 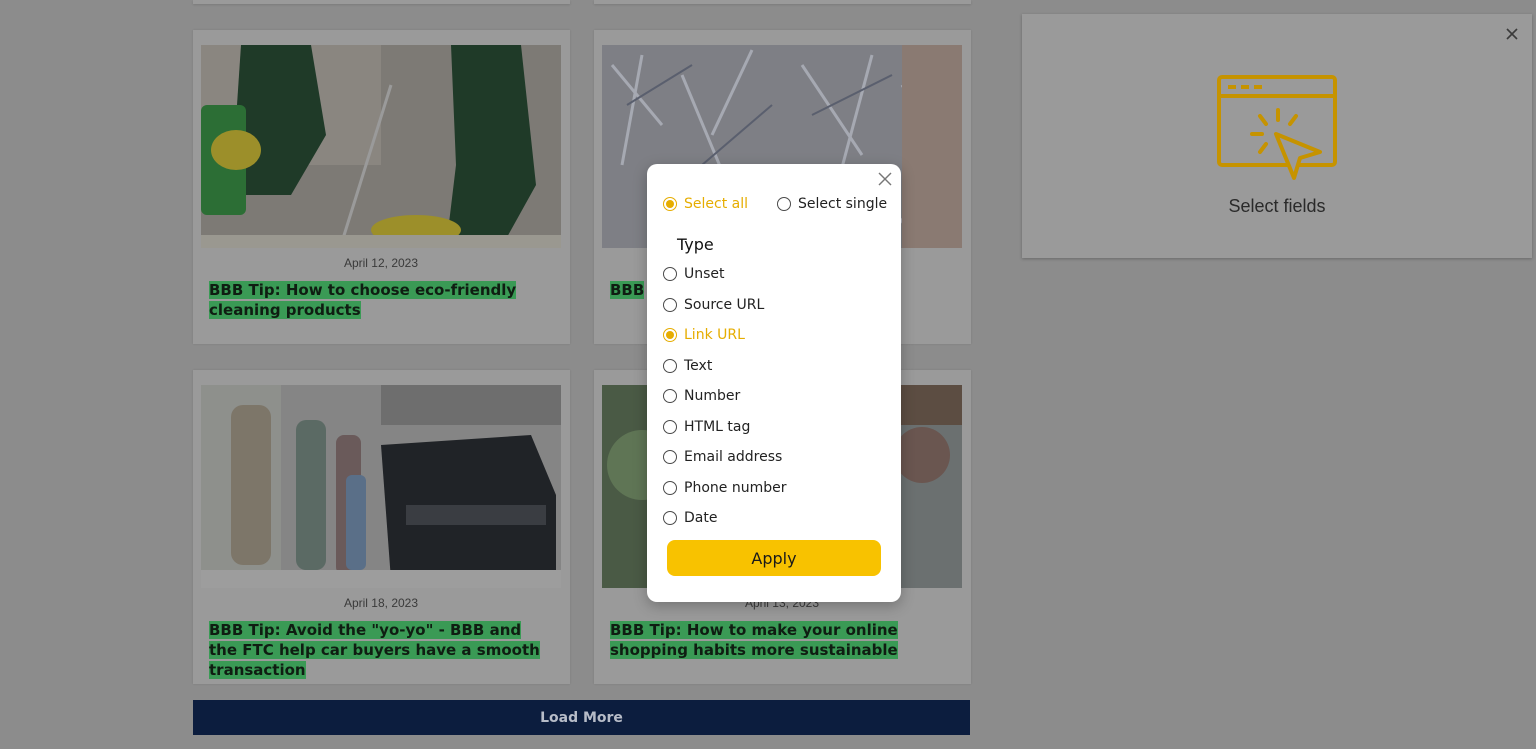 What do you see at coordinates (698, 366) in the screenshot?
I see `radio-label: Text` at bounding box center [698, 366].